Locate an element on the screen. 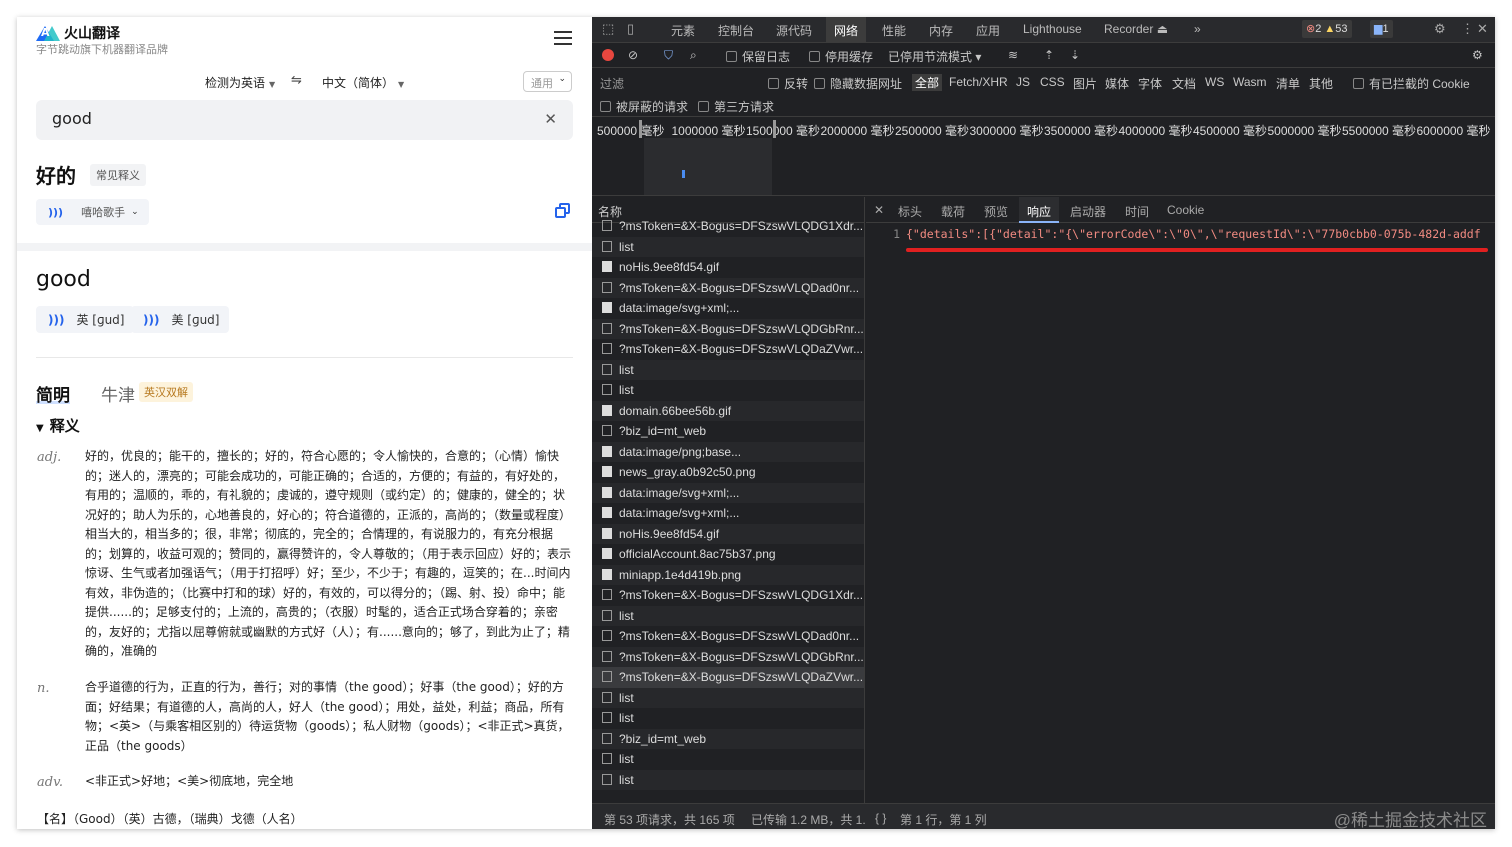 The width and height of the screenshot is (1512, 847). tab-timing: 时间 is located at coordinates (1137, 211).